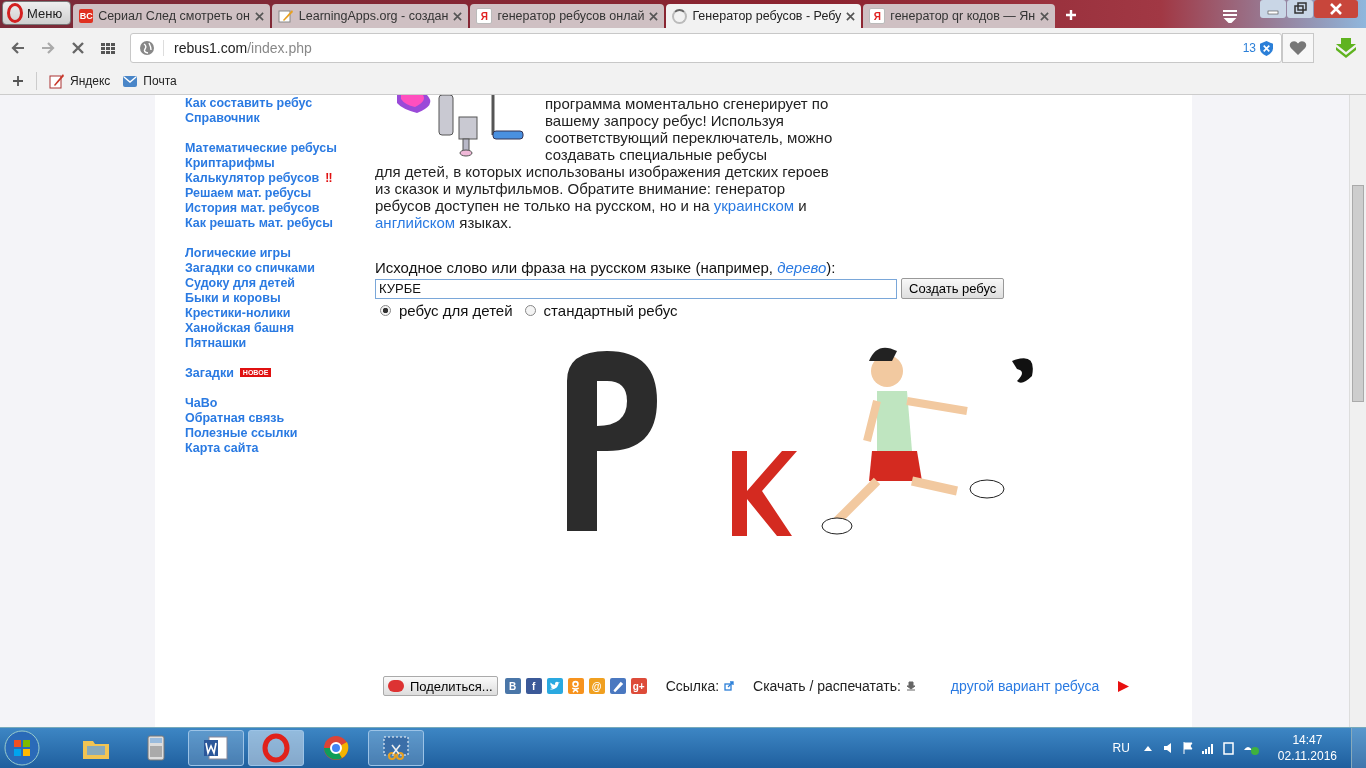 The height and width of the screenshot is (768, 1366). I want to click on browser-tab: LearningApps.org - создан, so click(370, 16).